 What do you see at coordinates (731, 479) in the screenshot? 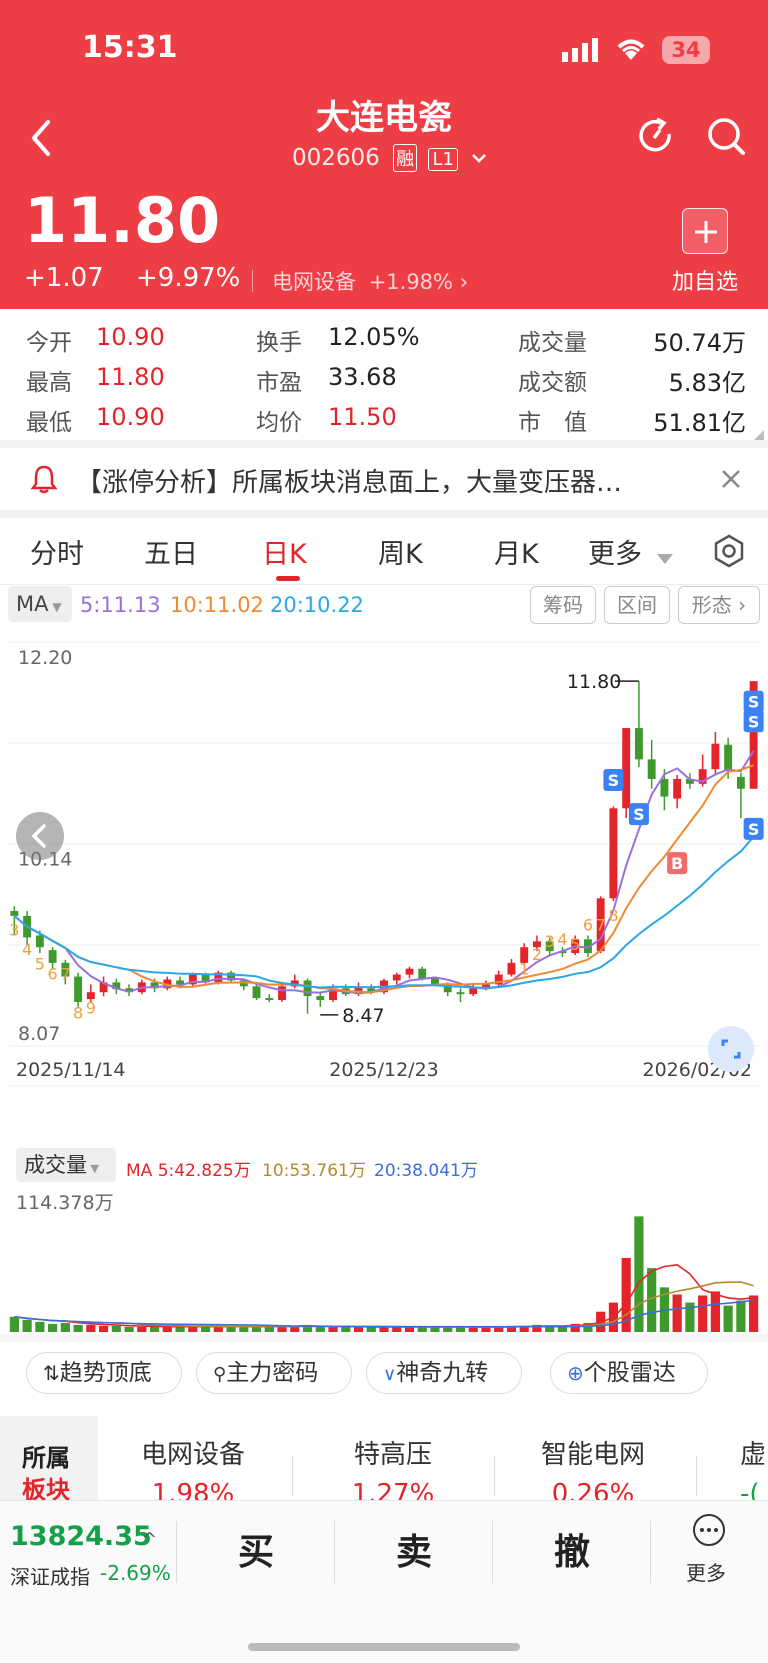
I see `close-icon` at bounding box center [731, 479].